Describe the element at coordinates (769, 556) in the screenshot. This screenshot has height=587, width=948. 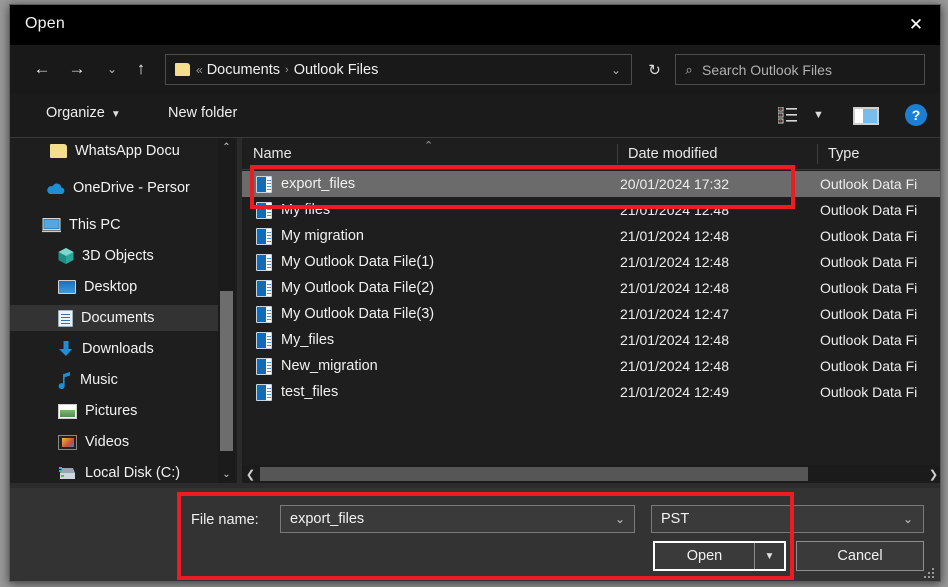
I see `open-dropdown-caret-icon: ▼` at that location.